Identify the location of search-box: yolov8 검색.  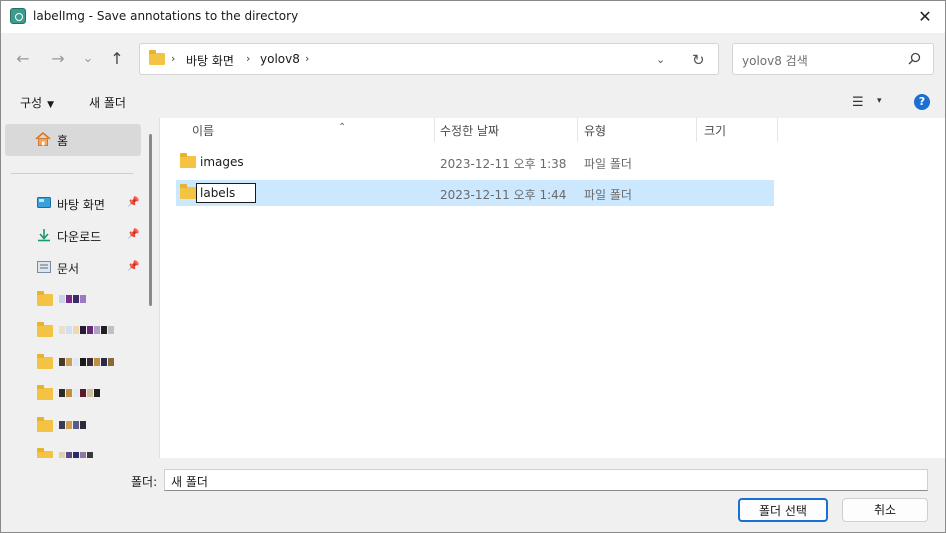
(833, 59).